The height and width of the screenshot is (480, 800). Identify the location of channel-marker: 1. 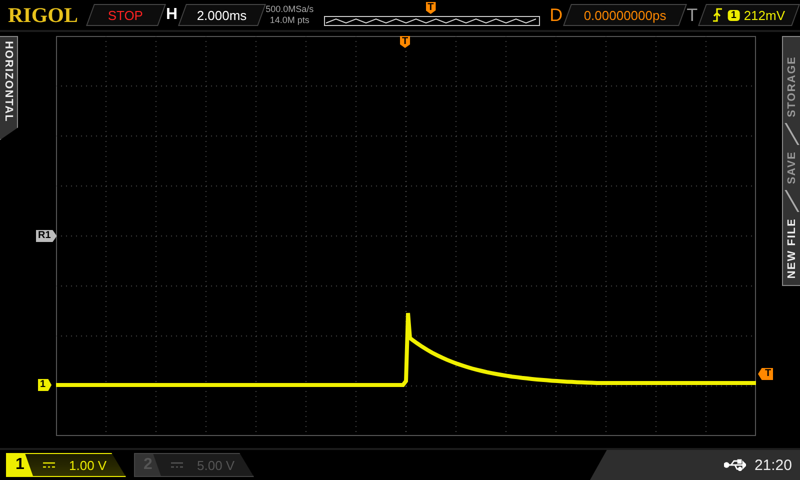
(45, 385).